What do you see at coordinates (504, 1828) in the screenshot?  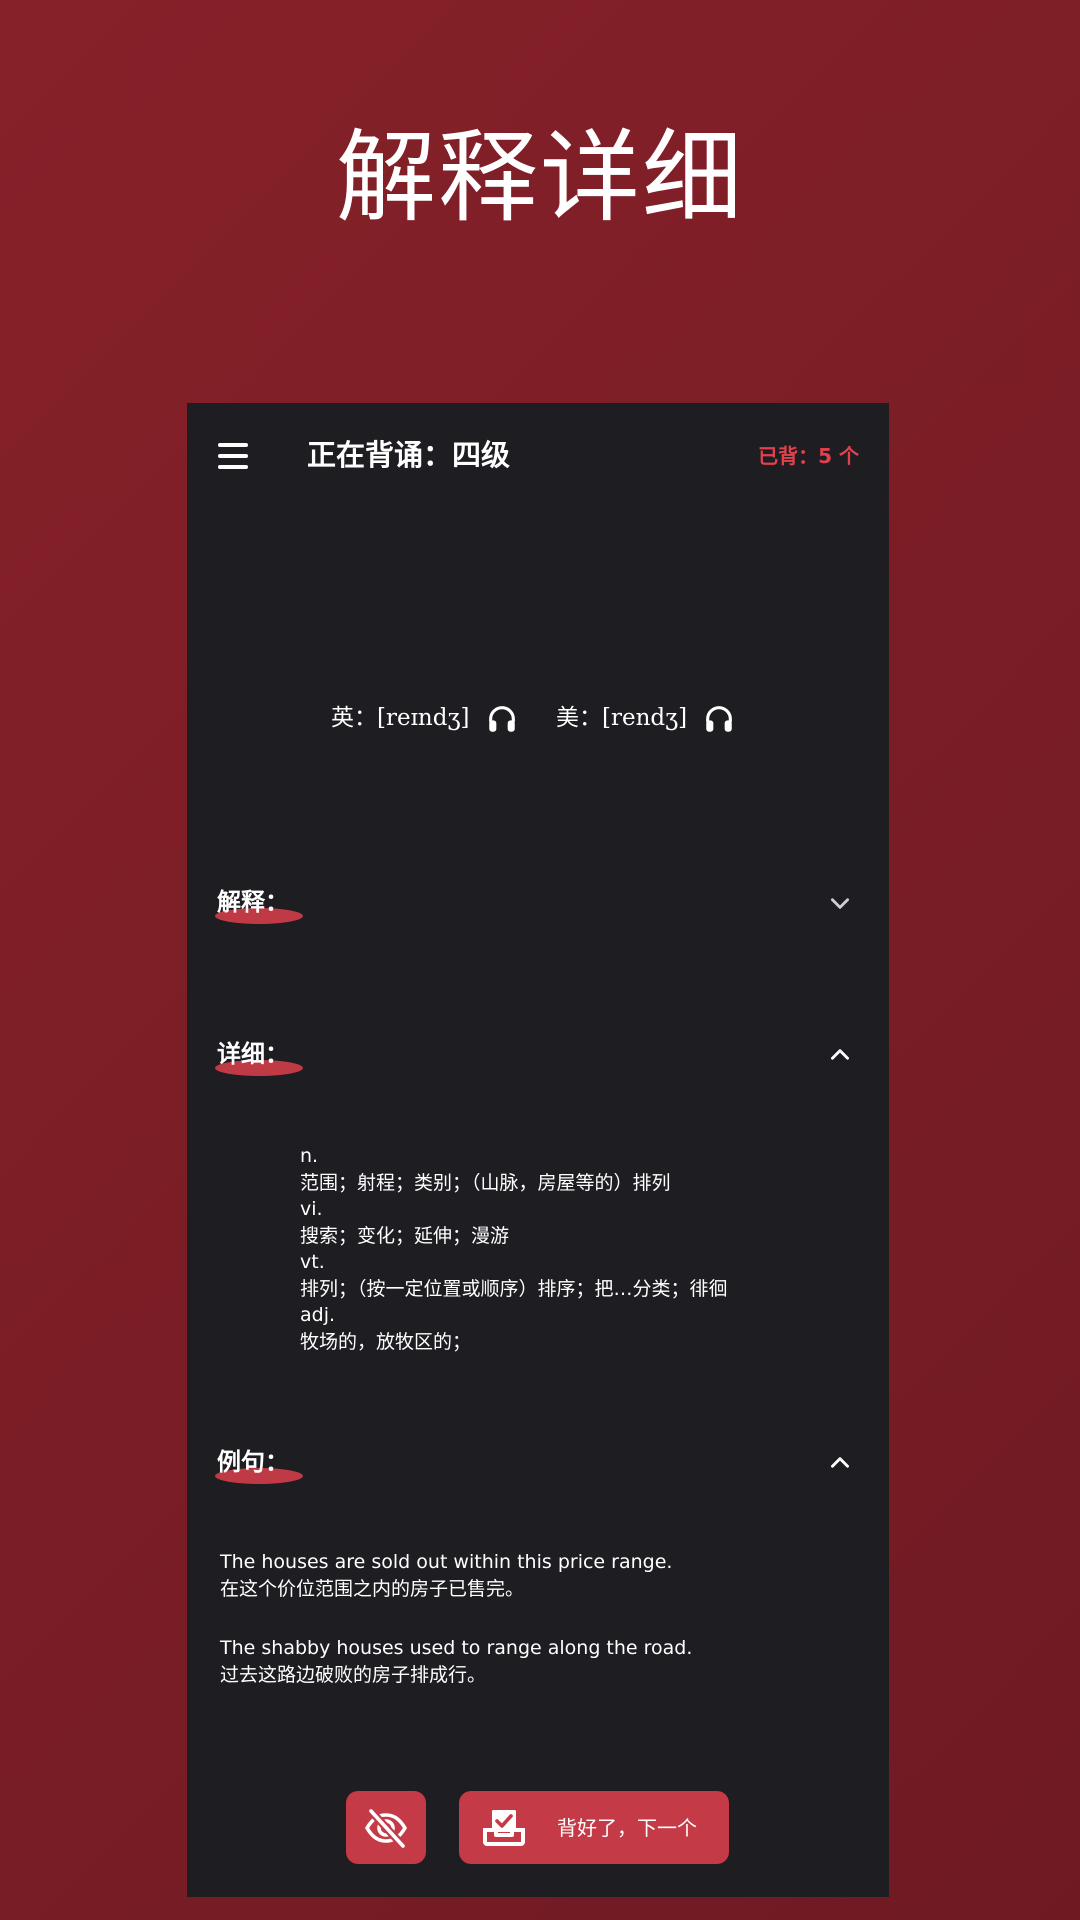 I see `inbox-check-icon` at bounding box center [504, 1828].